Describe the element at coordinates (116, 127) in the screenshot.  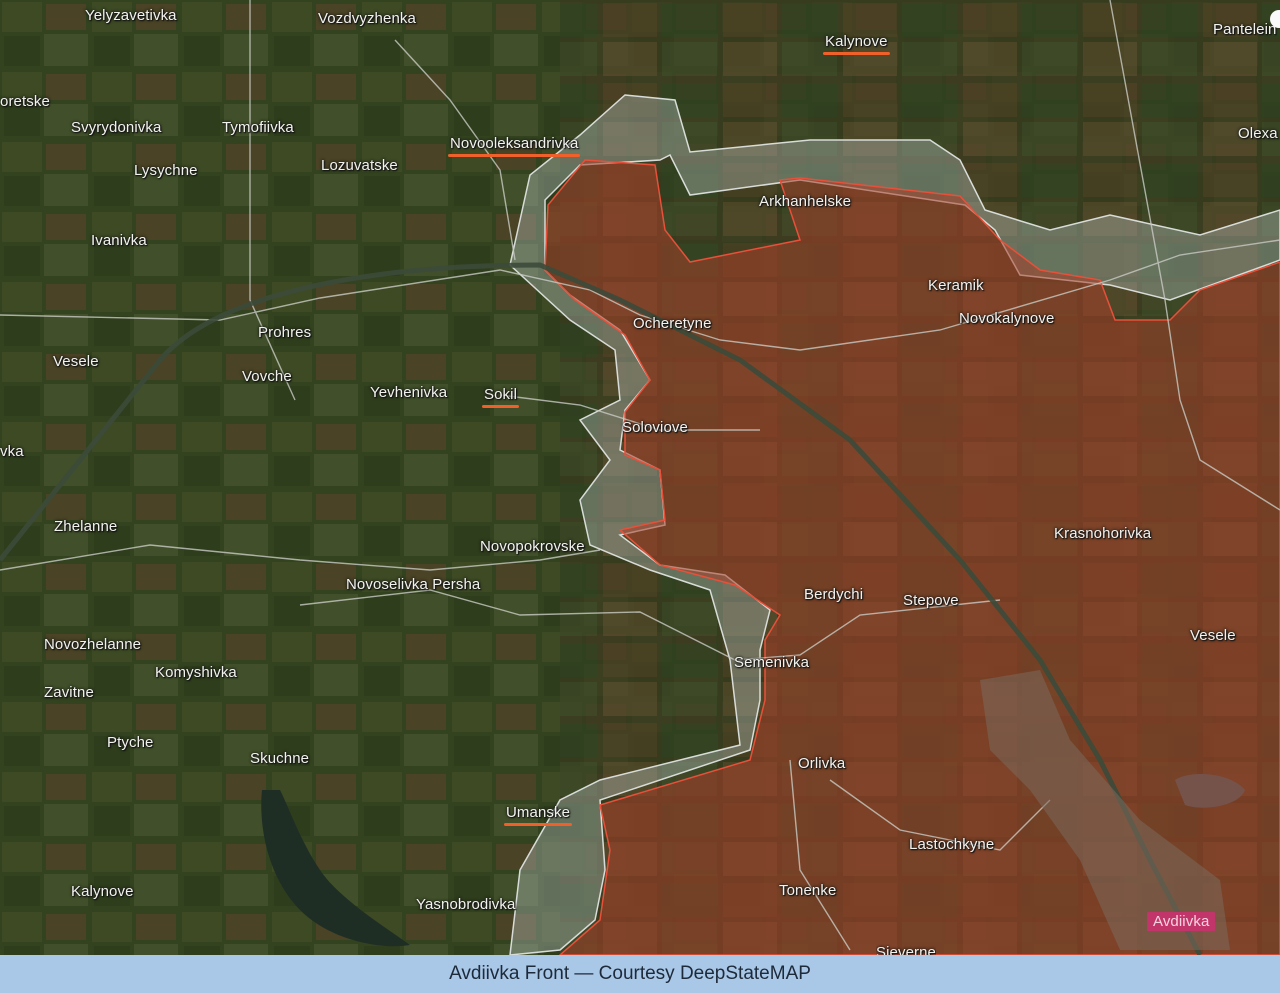
I see `place-svyrydonivka: Svyrydonivka` at that location.